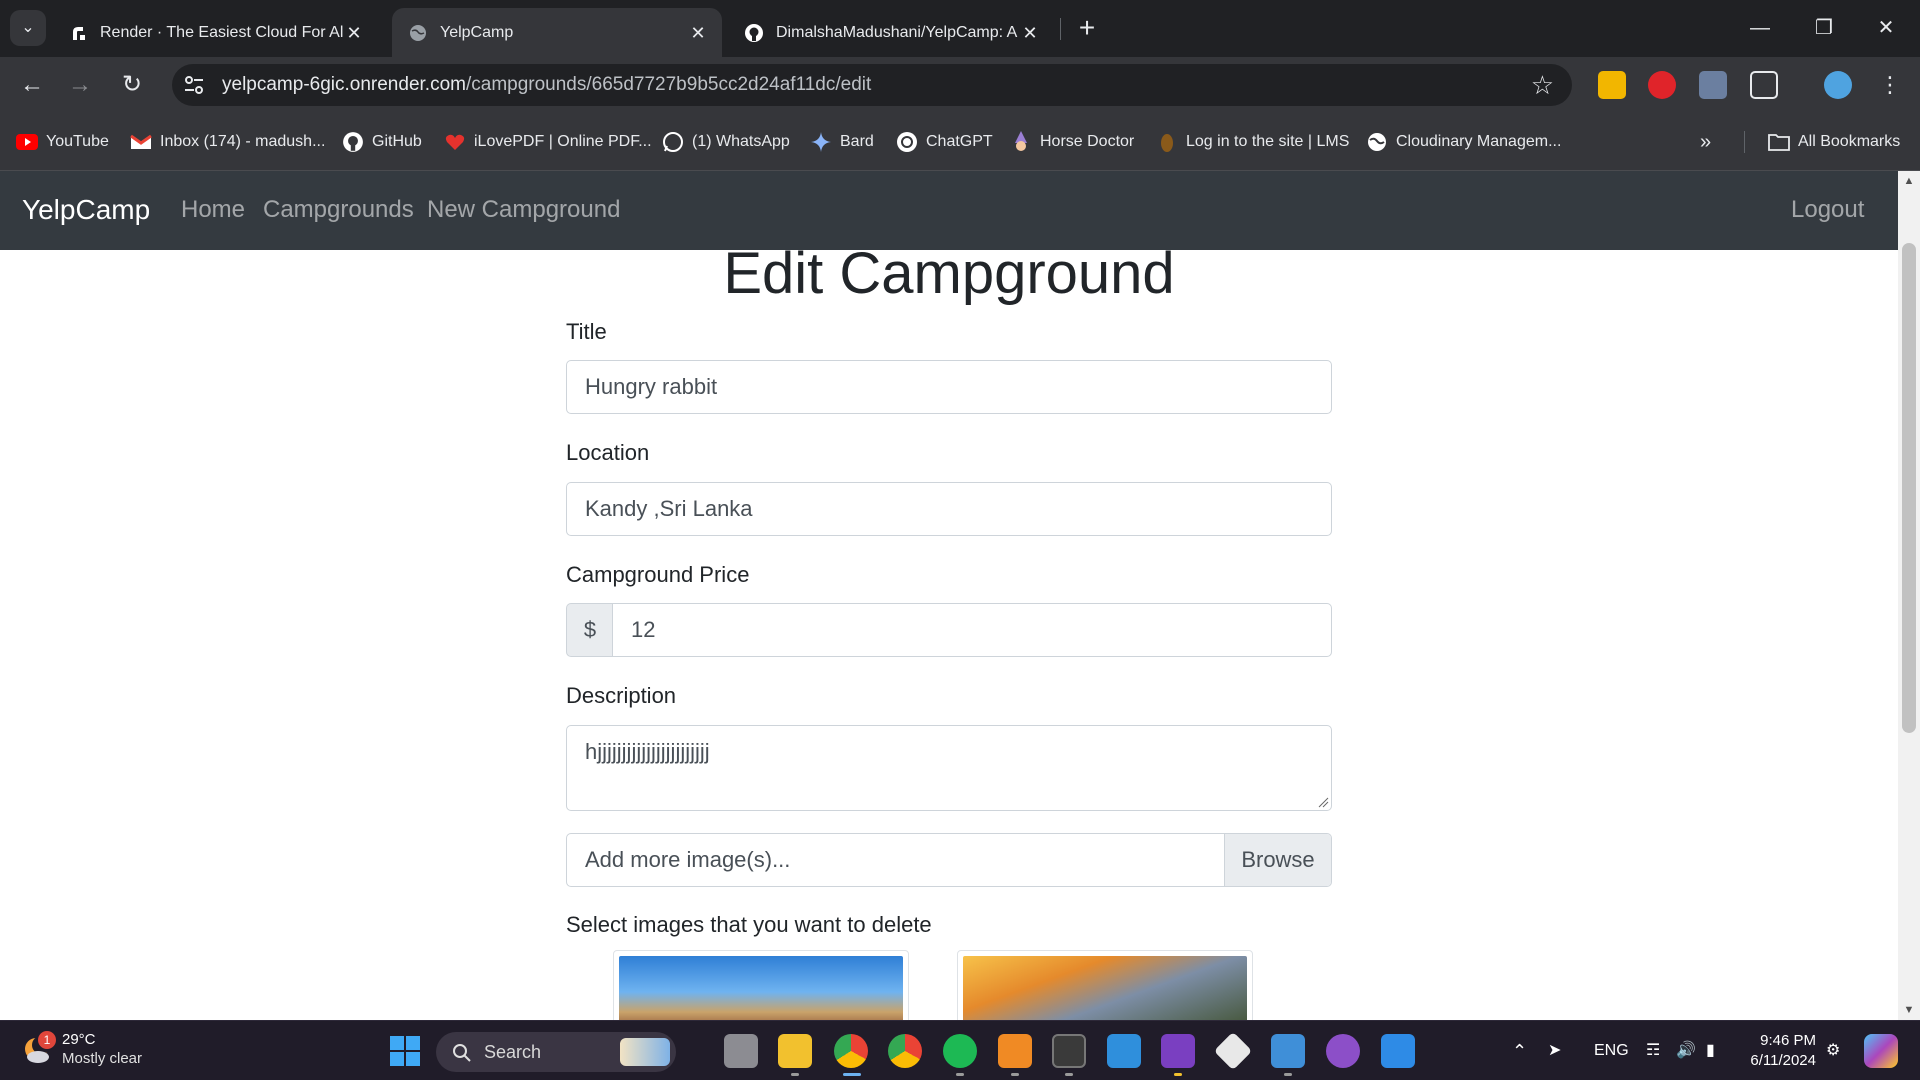 Image resolution: width=1920 pixels, height=1080 pixels. I want to click on location-arrow-icon: ➤, so click(1554, 1051).